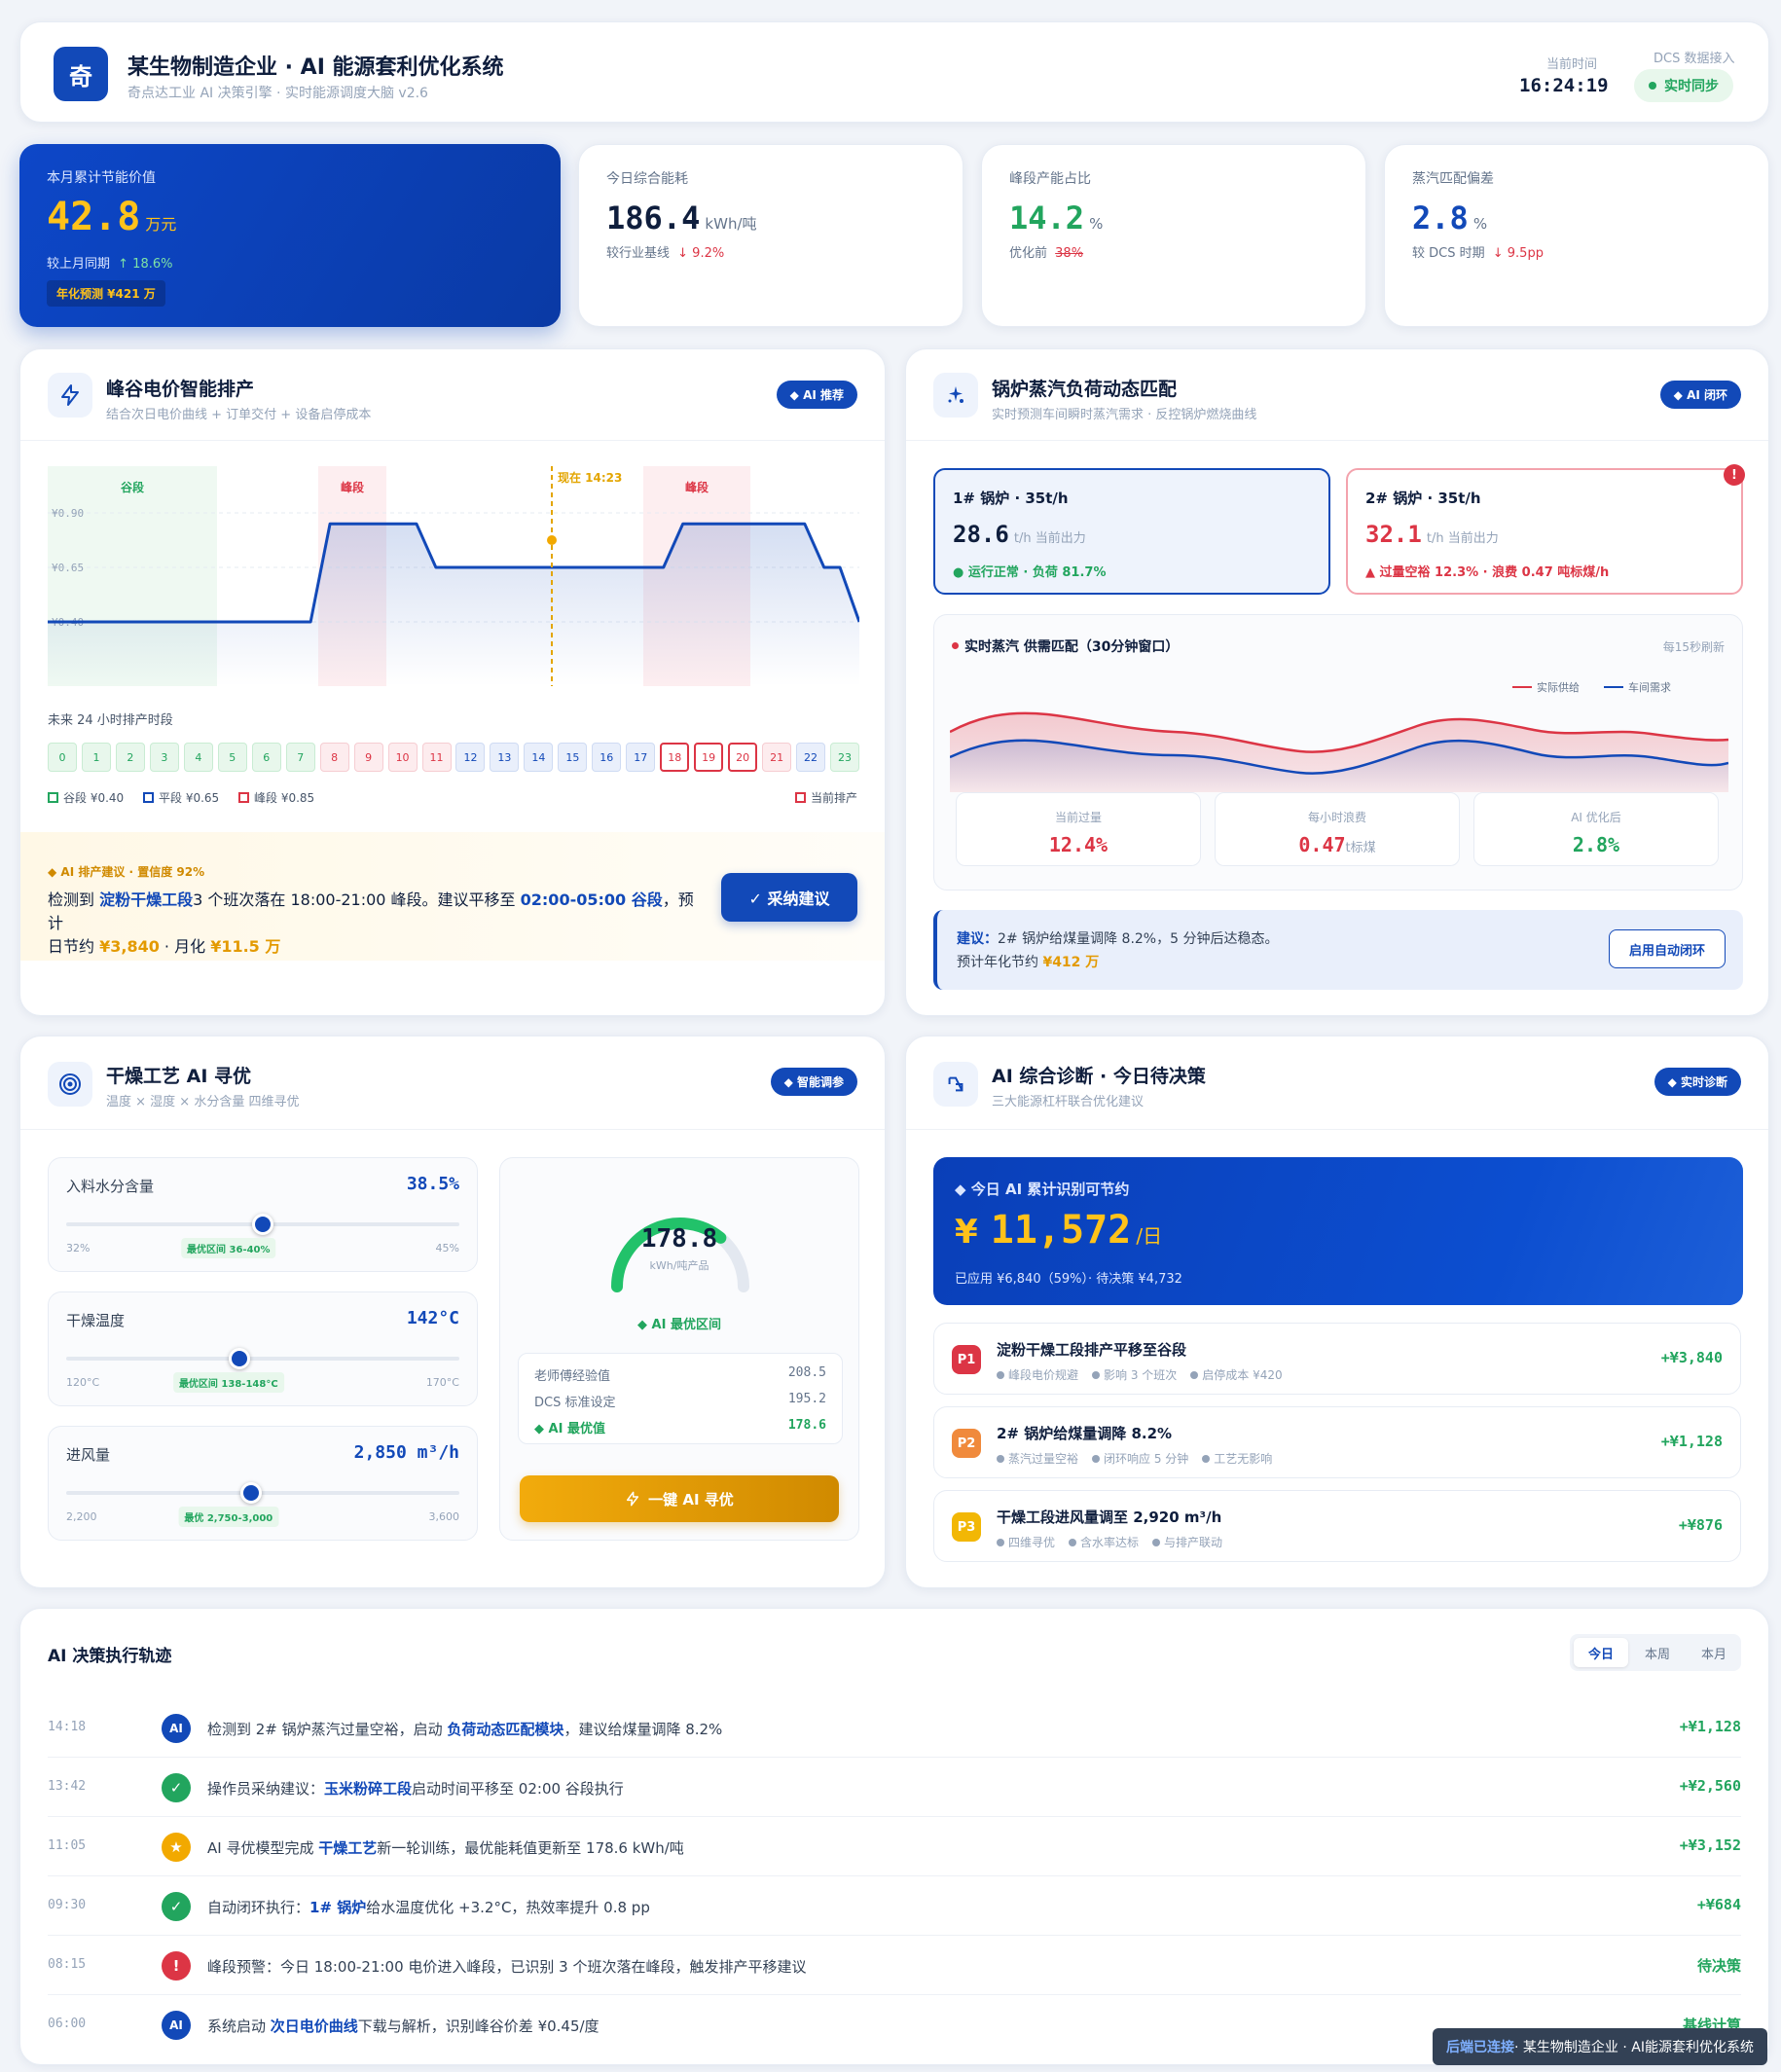  I want to click on kpi-peak-compare-value: 38%, so click(1070, 253).